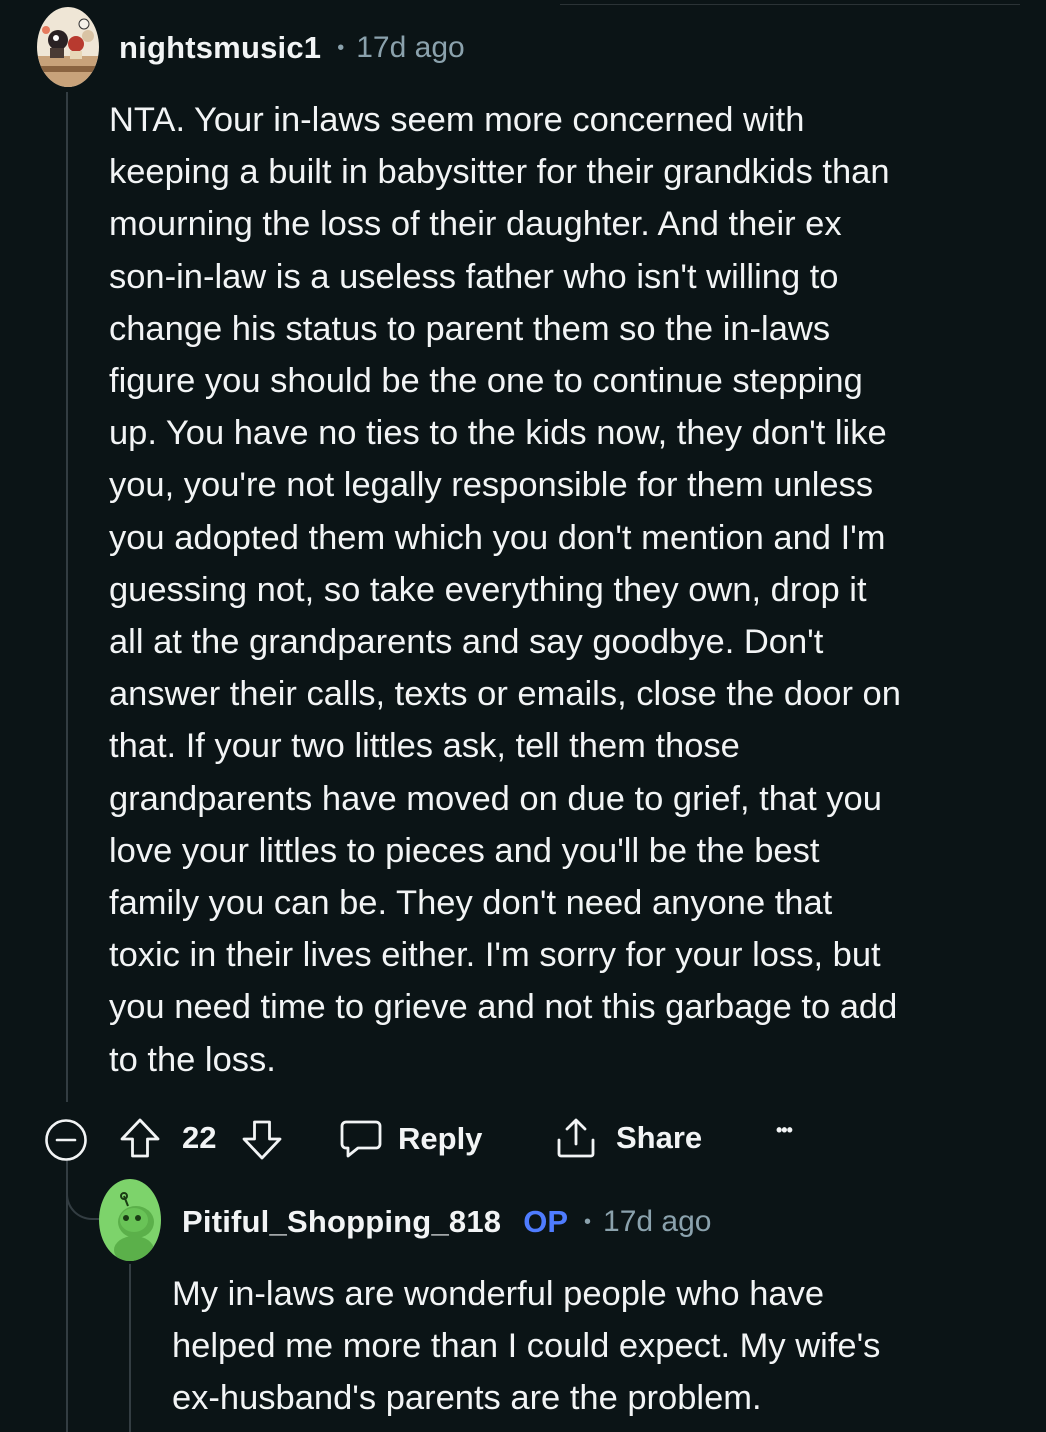 Image resolution: width=1046 pixels, height=1432 pixels. Describe the element at coordinates (83, 1190) in the screenshot. I see `reply-thread-connector` at that location.